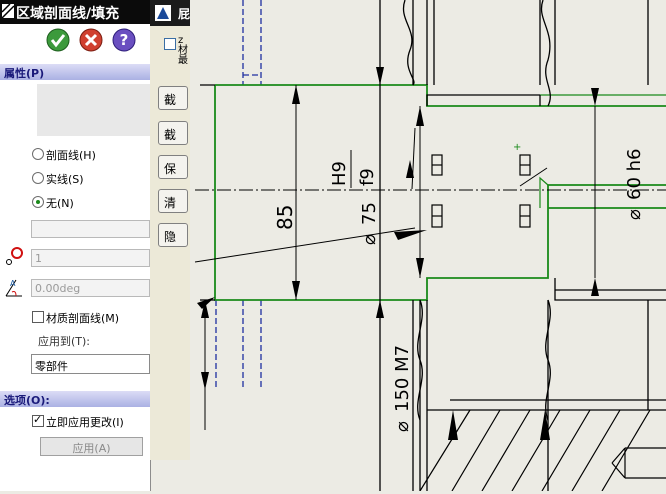 The image size is (666, 494). I want to click on material-hatch-label: 材质剖面线(M), so click(83, 318).